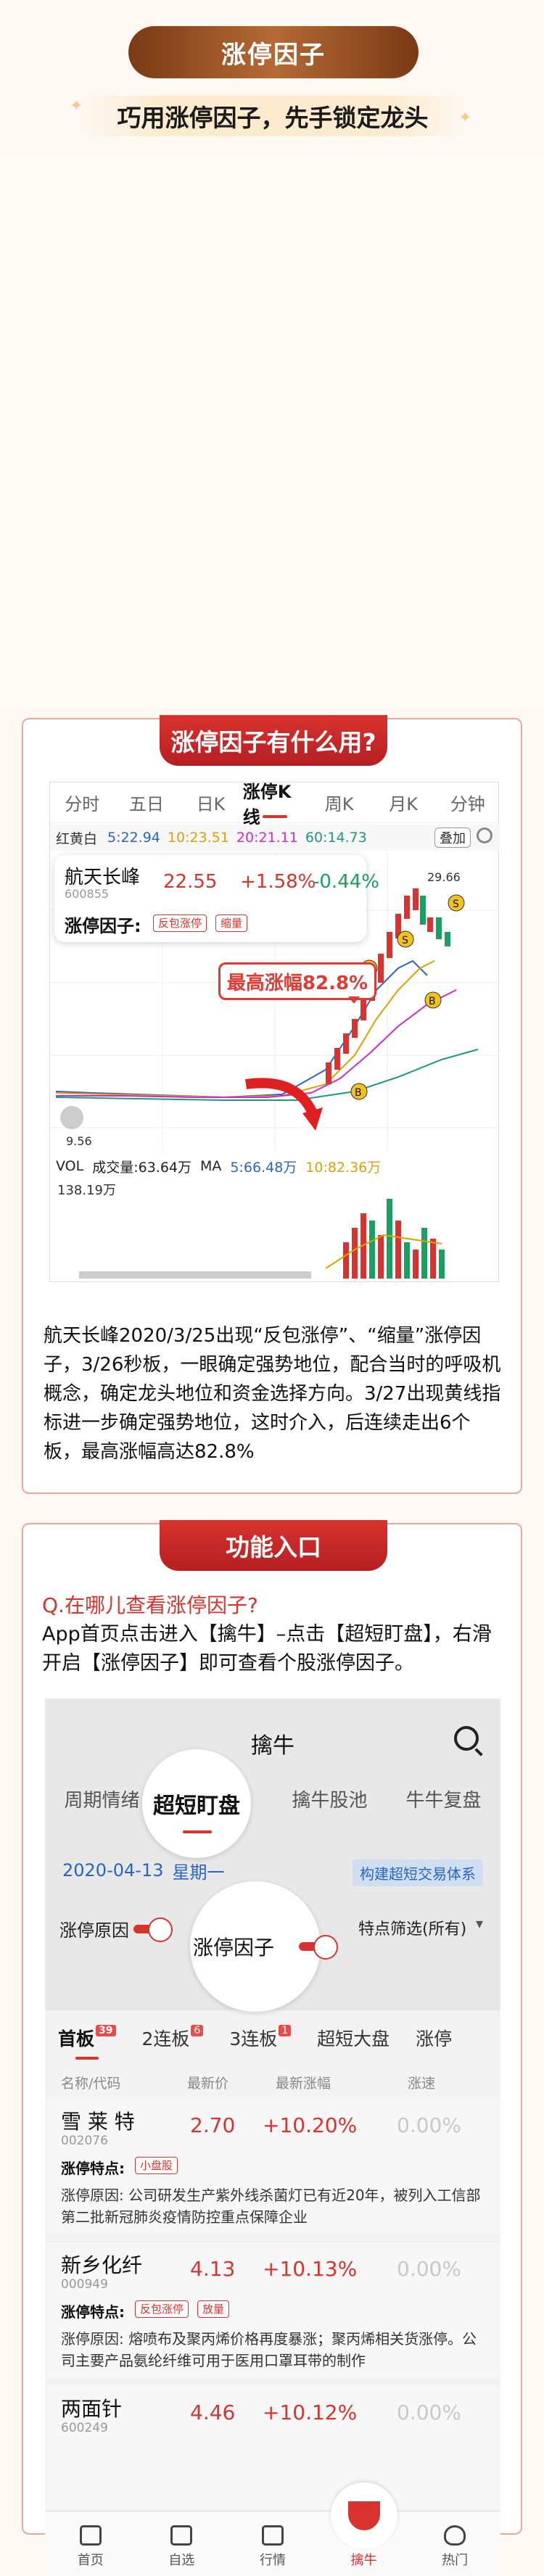  I want to click on period-tabs: 分时 五日 日K 涨停K线 周K 月K 分钟, so click(275, 804).